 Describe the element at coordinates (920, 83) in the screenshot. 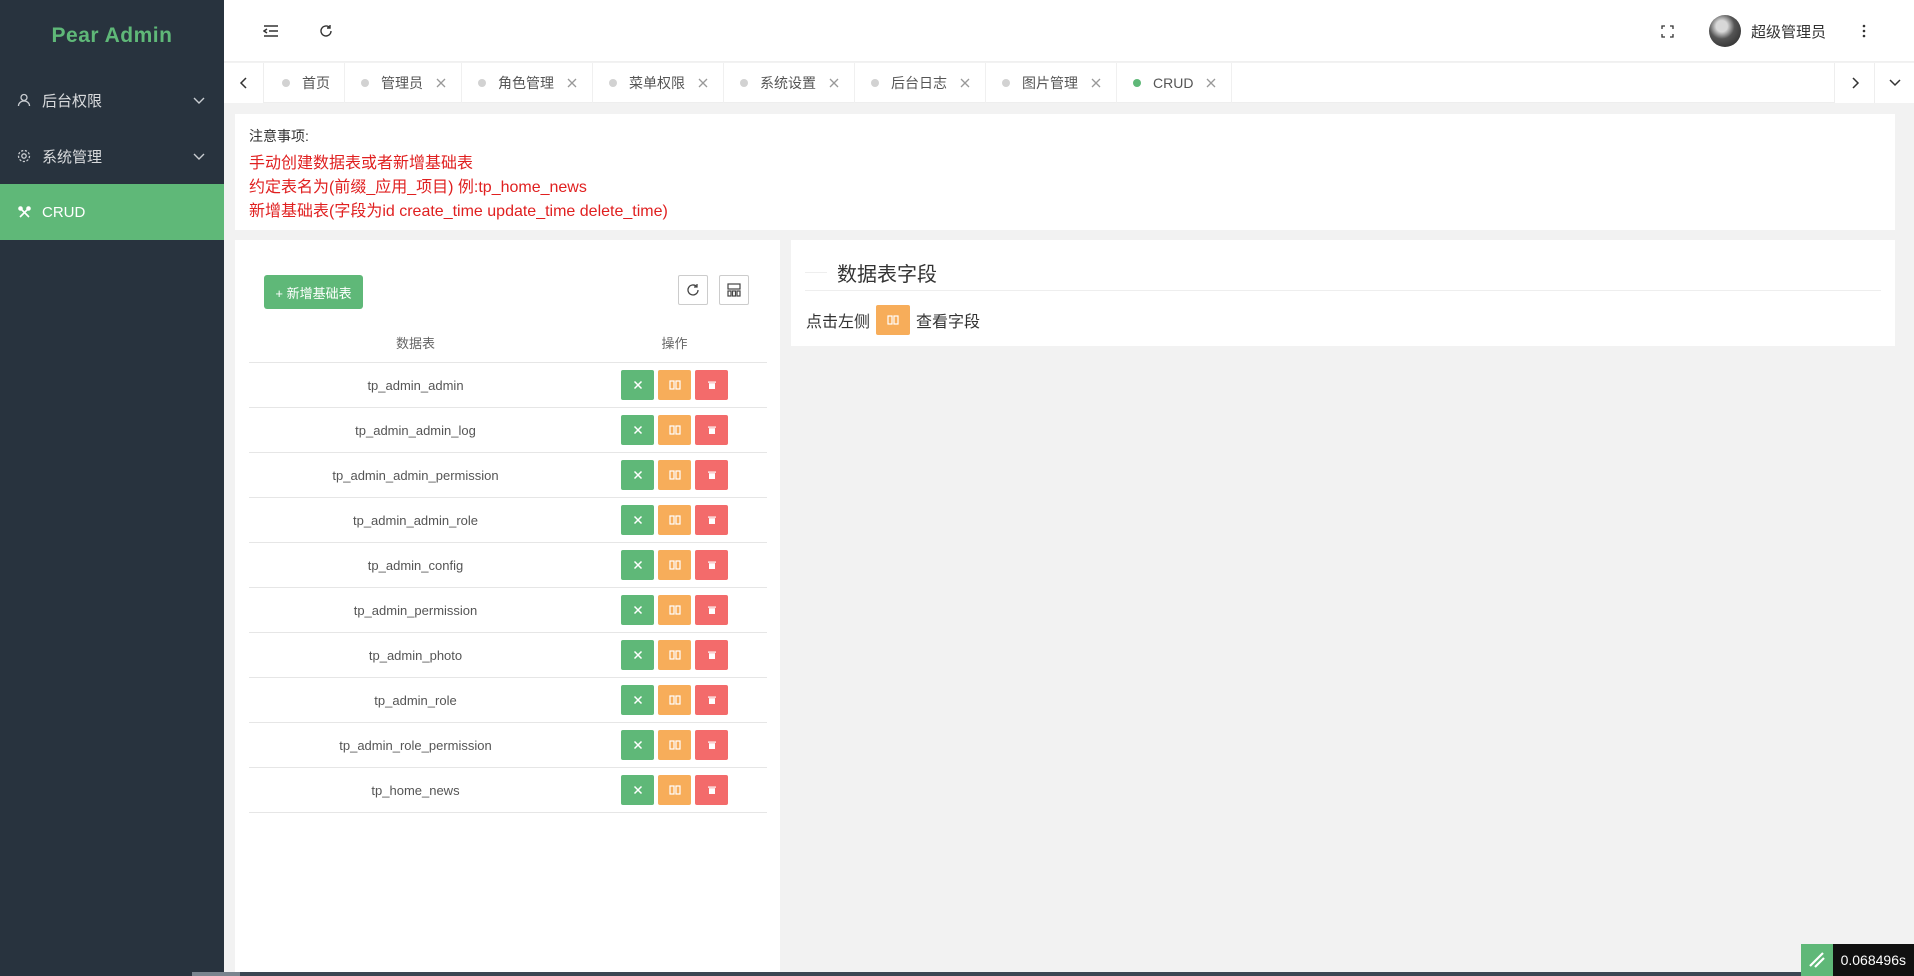

I see `tab-logs: 后台日志` at that location.